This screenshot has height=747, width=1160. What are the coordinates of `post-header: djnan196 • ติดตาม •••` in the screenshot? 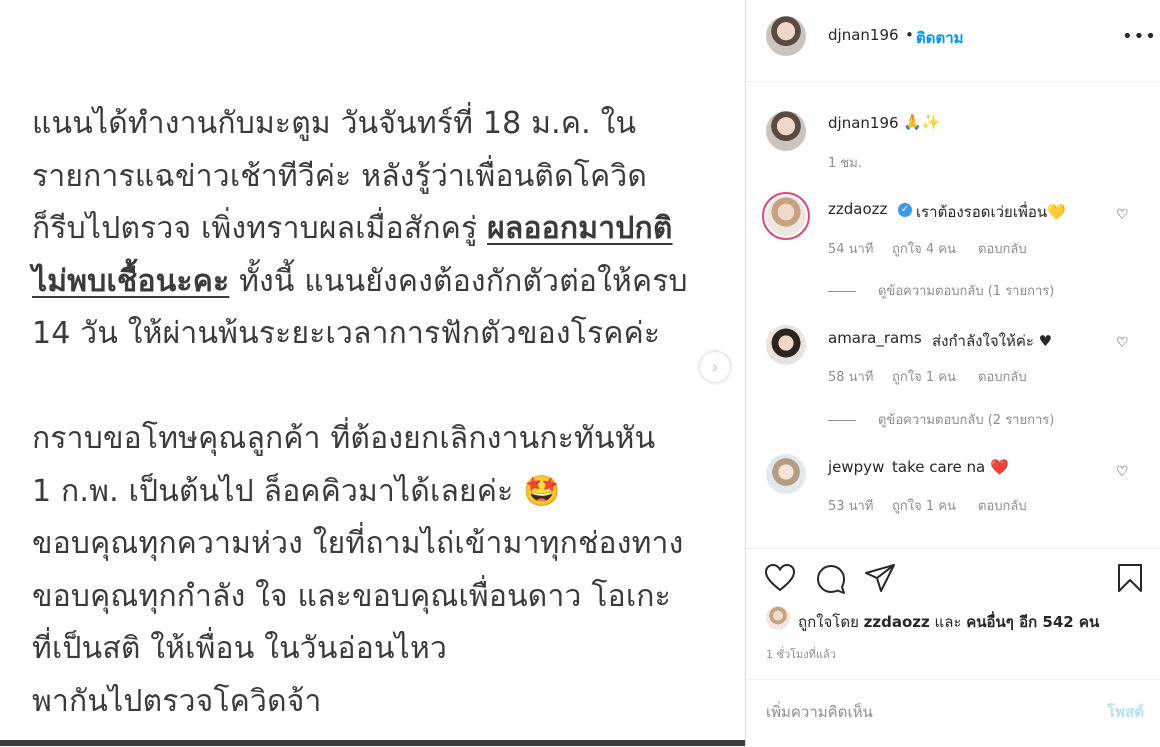 It's located at (953, 41).